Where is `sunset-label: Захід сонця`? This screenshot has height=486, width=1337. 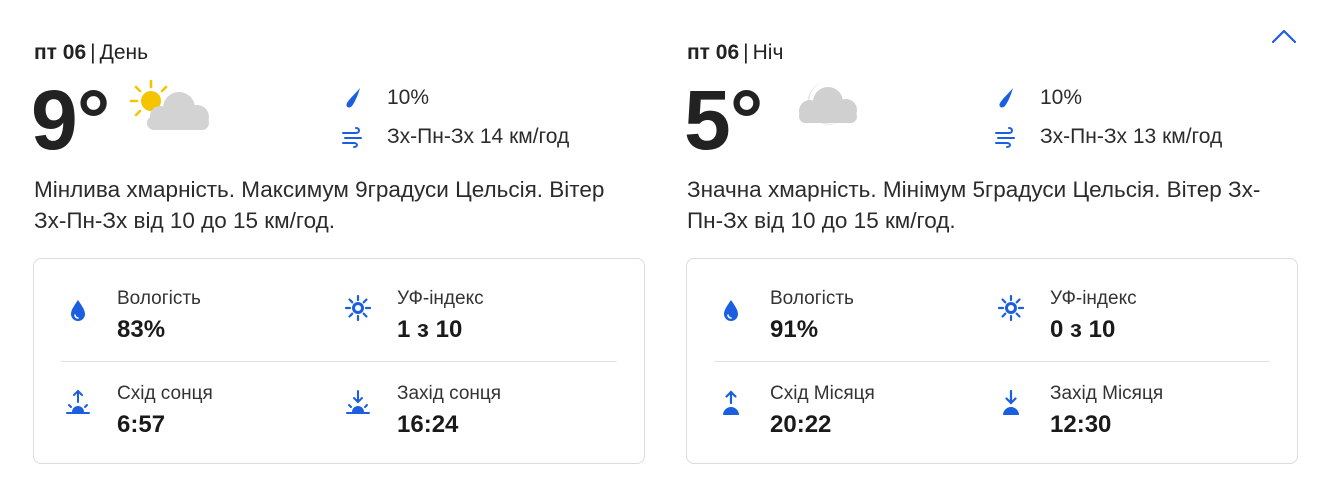 sunset-label: Захід сонця is located at coordinates (449, 393).